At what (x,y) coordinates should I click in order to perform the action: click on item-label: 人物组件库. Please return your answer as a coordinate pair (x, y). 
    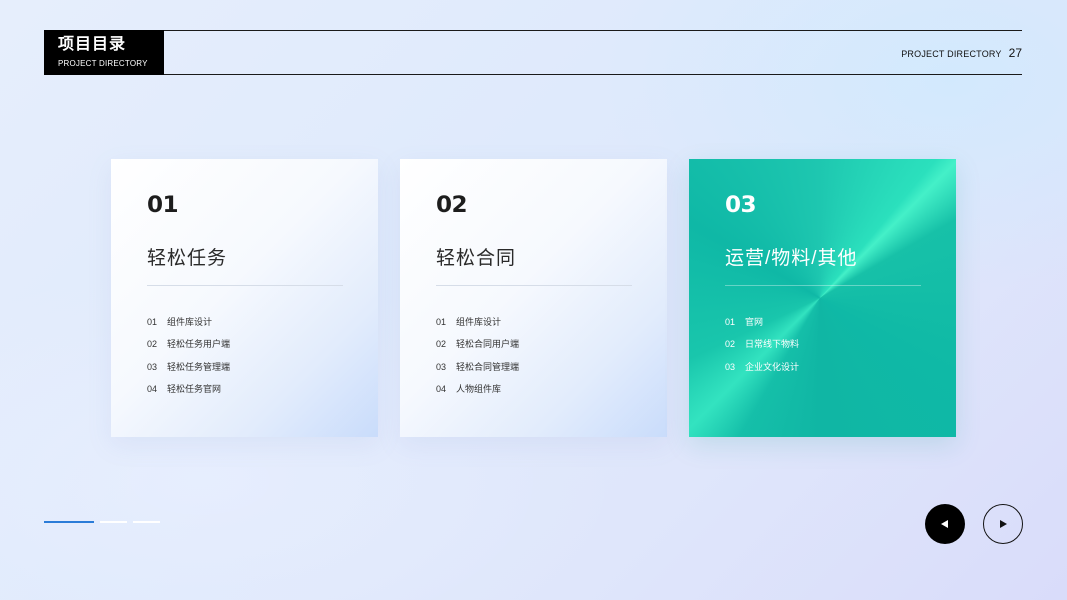
    Looking at the image, I should click on (479, 388).